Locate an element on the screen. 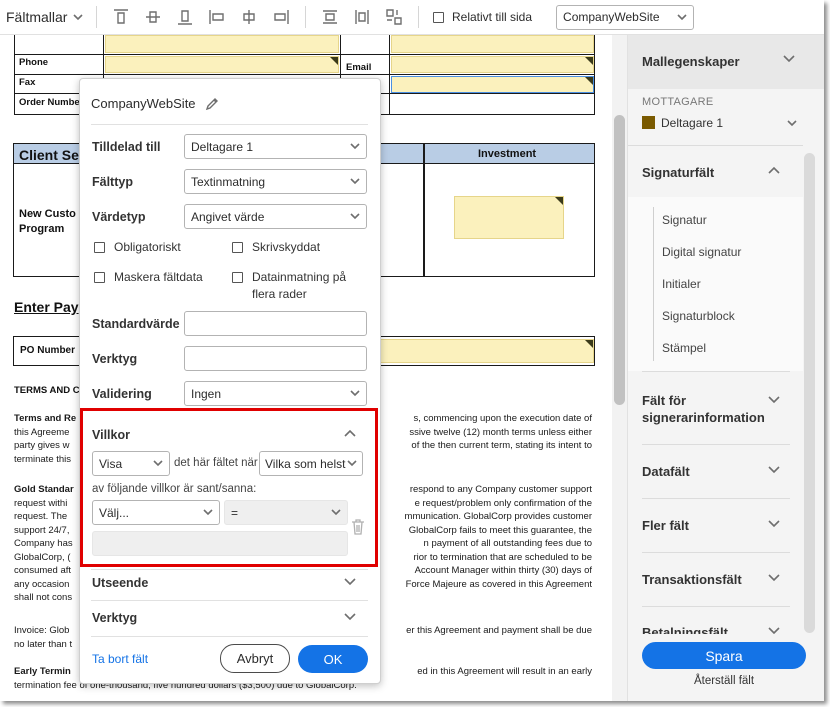  distribute-horizontal-icon is located at coordinates (330, 17).